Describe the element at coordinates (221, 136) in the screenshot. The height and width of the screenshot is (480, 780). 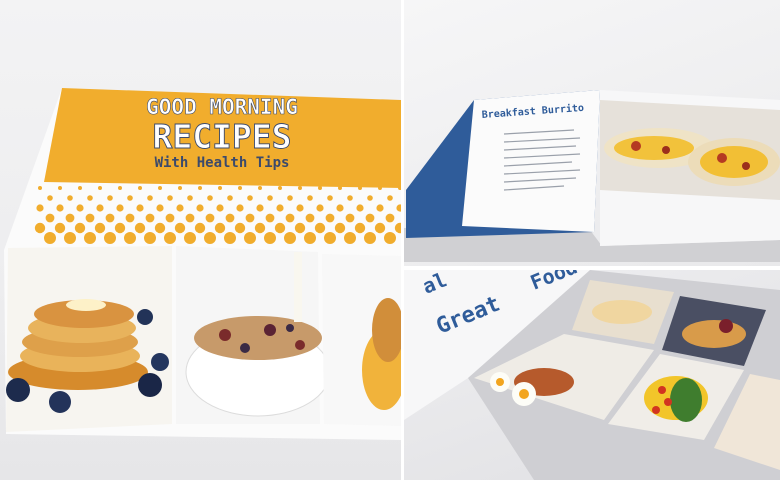
I see `cover-title-line2: RECIPES` at that location.